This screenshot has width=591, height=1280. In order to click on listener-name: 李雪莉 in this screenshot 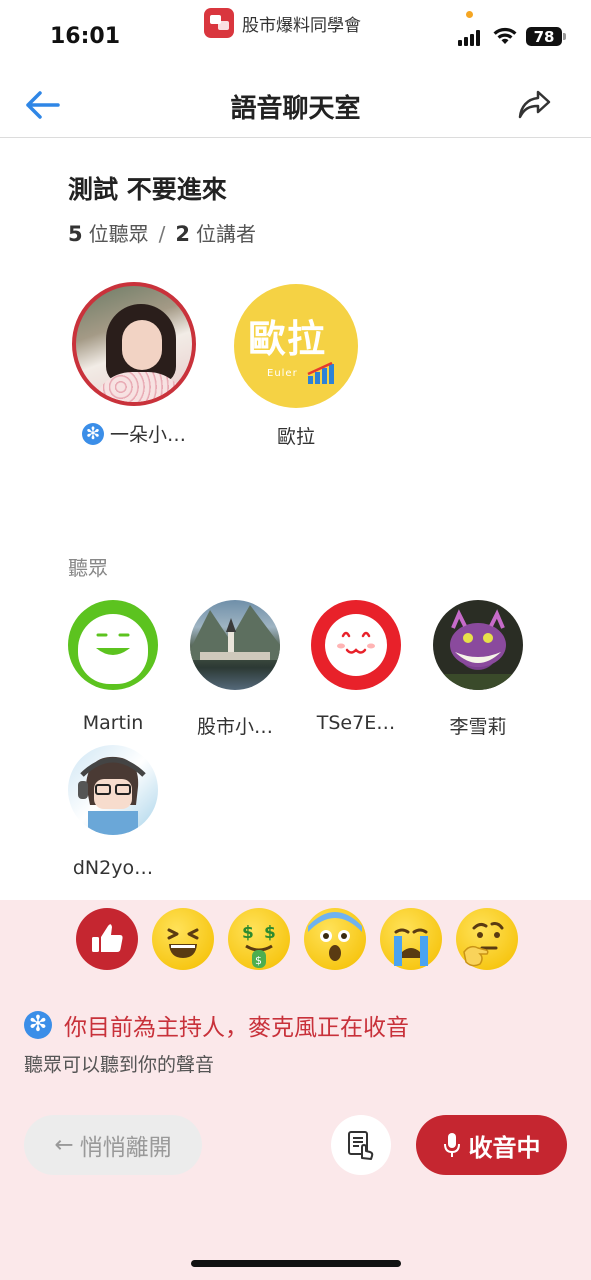, I will do `click(478, 727)`.